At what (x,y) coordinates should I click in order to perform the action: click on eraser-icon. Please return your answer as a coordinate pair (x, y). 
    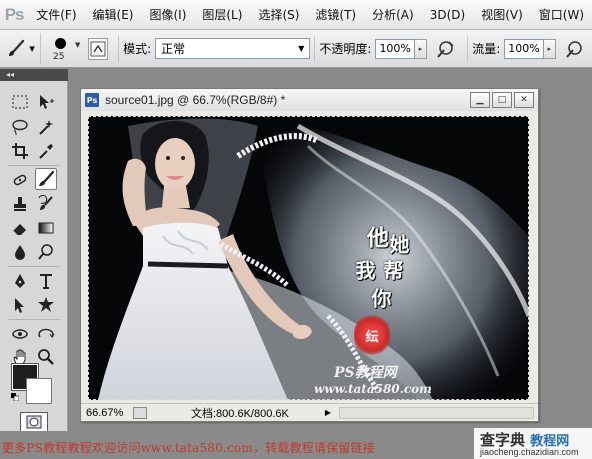
    Looking at the image, I should click on (19, 230).